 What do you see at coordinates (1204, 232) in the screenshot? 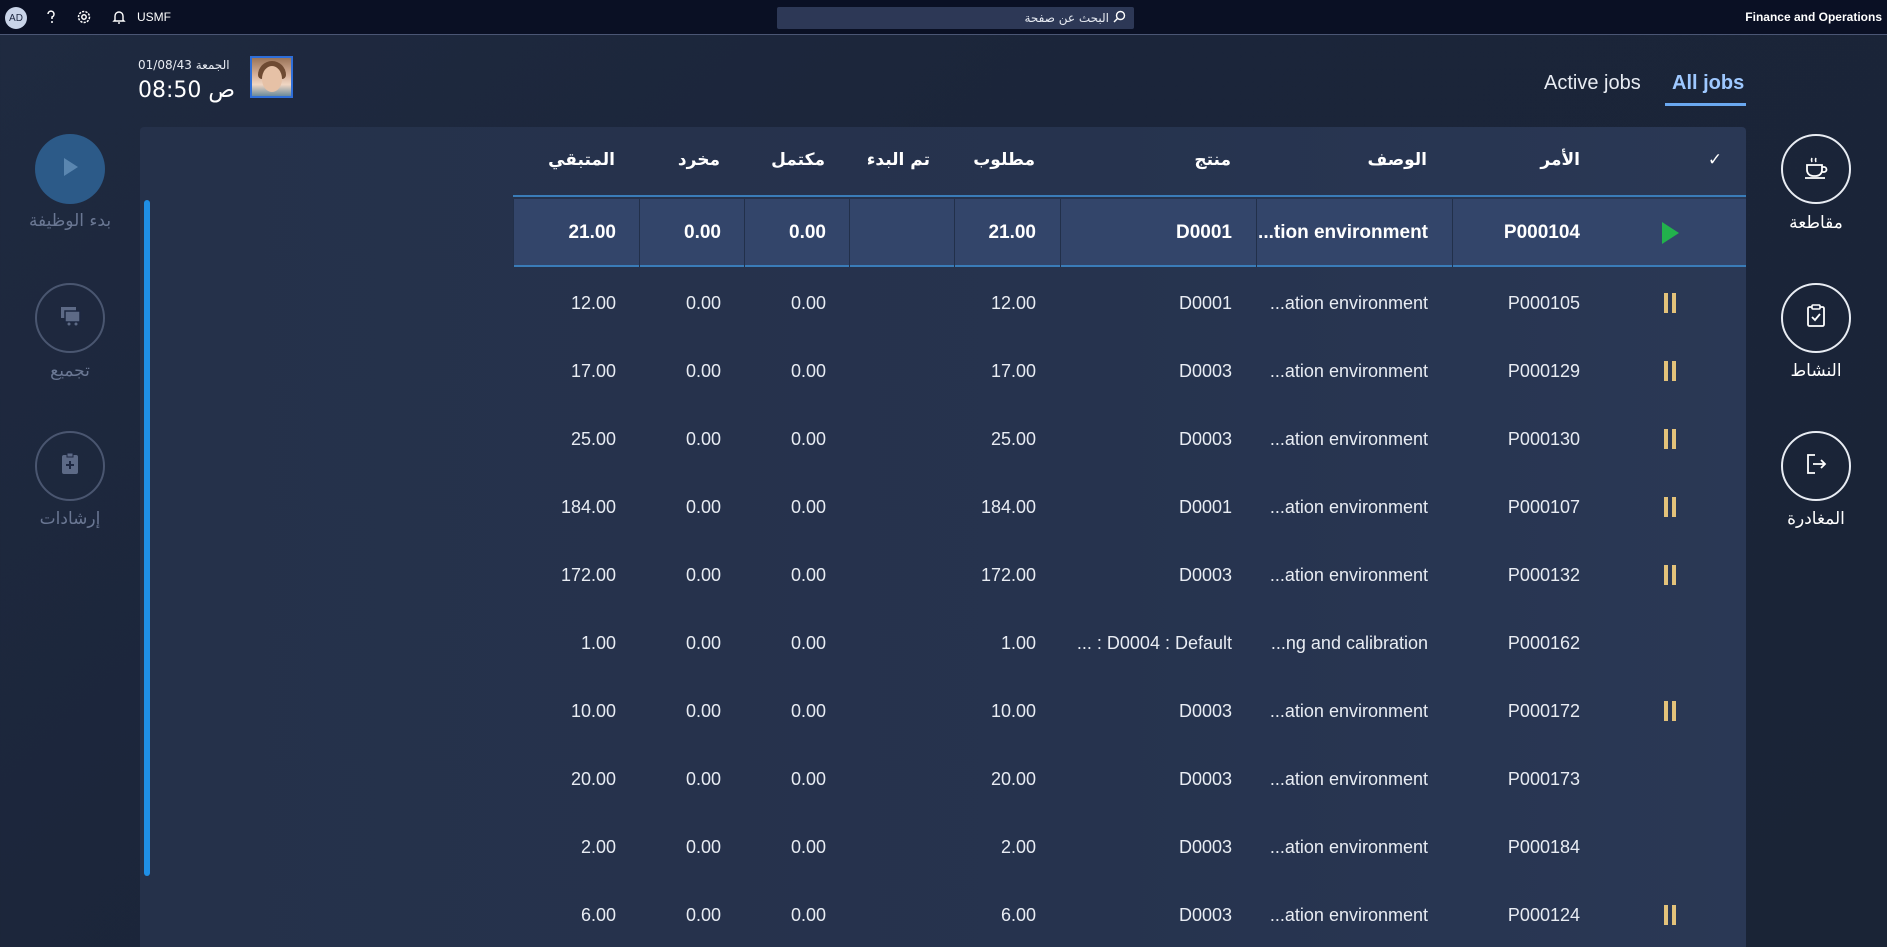
I see `cell-product: D0001` at bounding box center [1204, 232].